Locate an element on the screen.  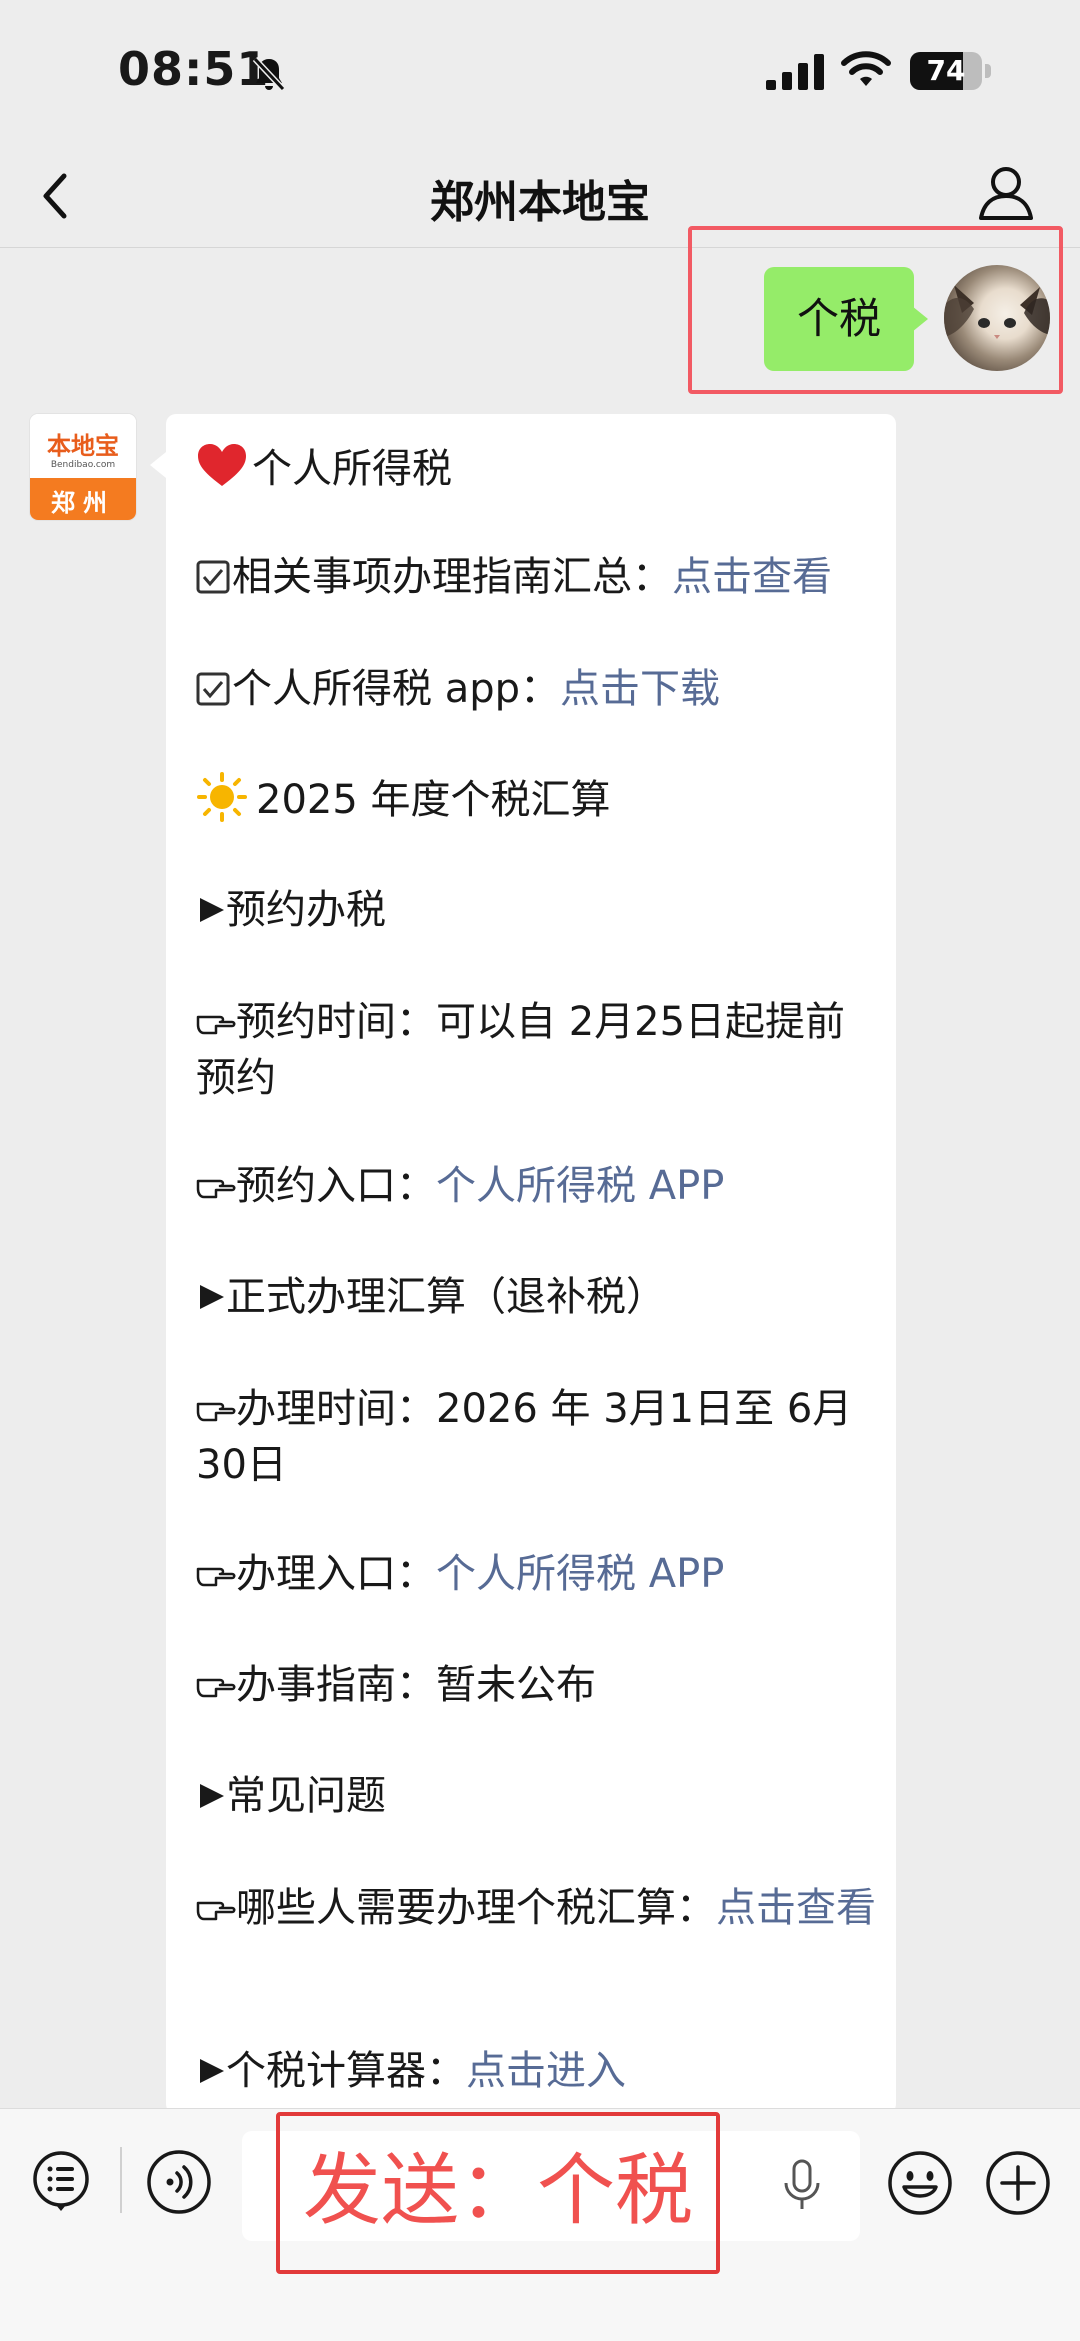
calculator-link: 点击进入 is located at coordinates (546, 2071).